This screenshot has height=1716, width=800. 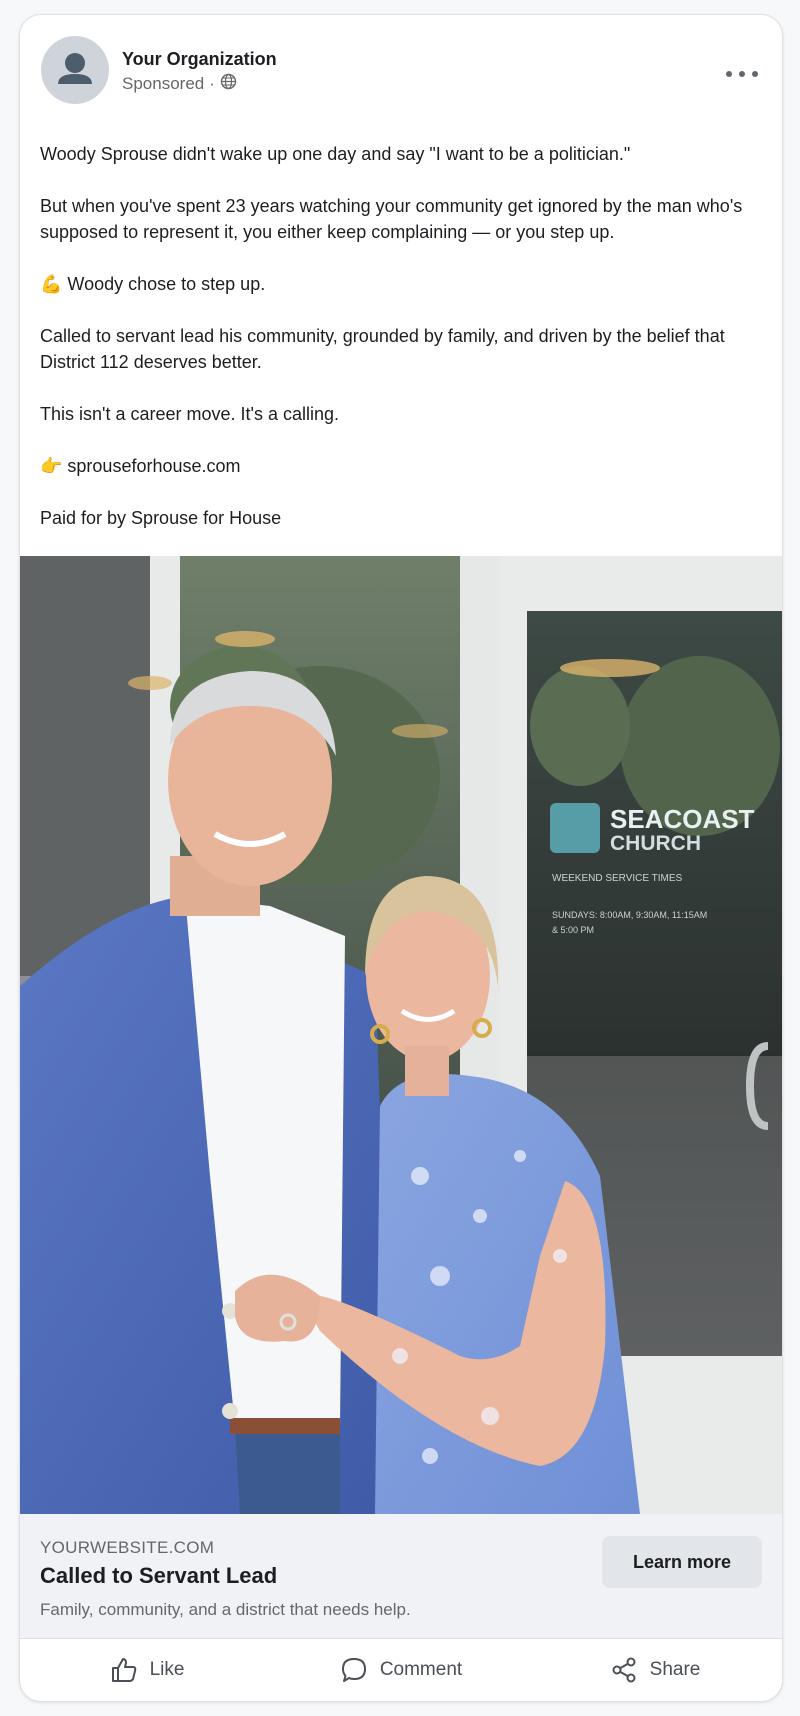 I want to click on like-label: Like, so click(x=167, y=1669).